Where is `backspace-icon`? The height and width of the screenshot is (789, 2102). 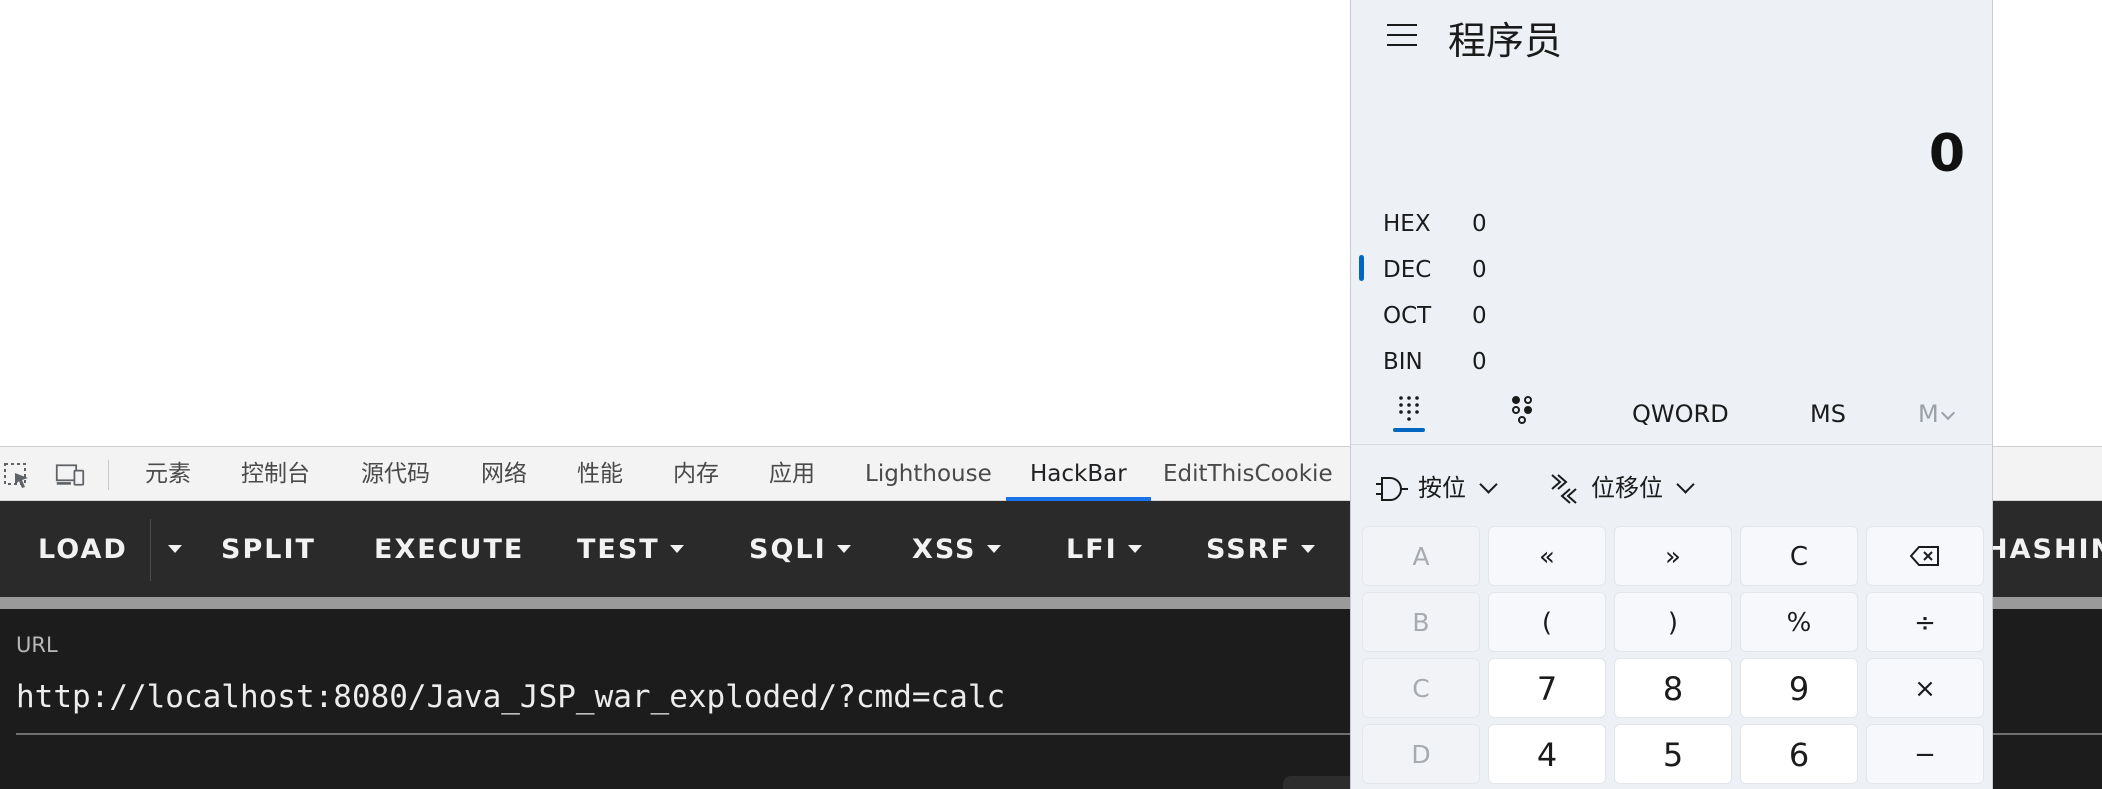
backspace-icon is located at coordinates (1924, 555).